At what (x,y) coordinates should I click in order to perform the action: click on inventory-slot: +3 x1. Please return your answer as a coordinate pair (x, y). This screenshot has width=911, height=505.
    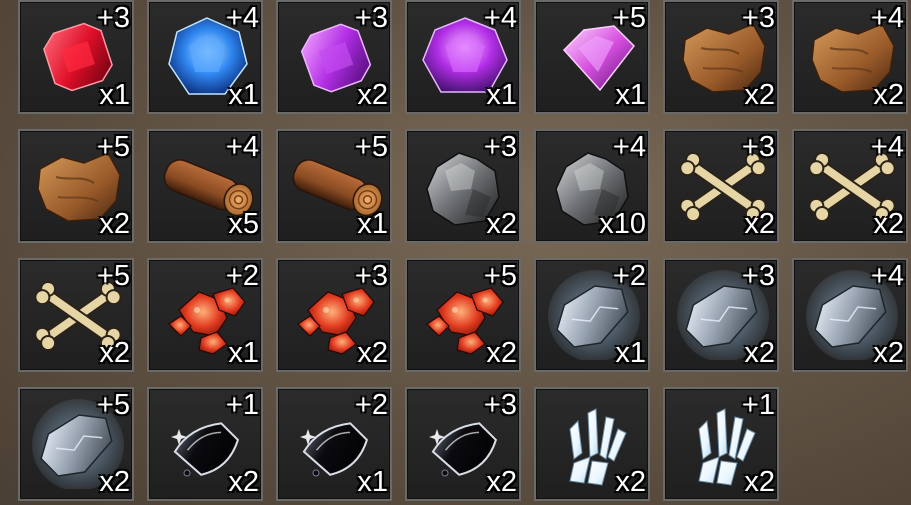
    Looking at the image, I should click on (76, 57).